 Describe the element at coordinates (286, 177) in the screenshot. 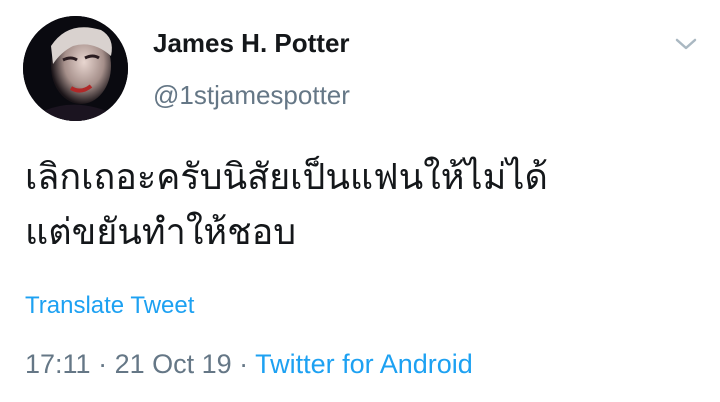

I see `tweet-text-line: เลิกเถอะครับนิสัยเป็นแฟนให้ไม่ได้` at that location.